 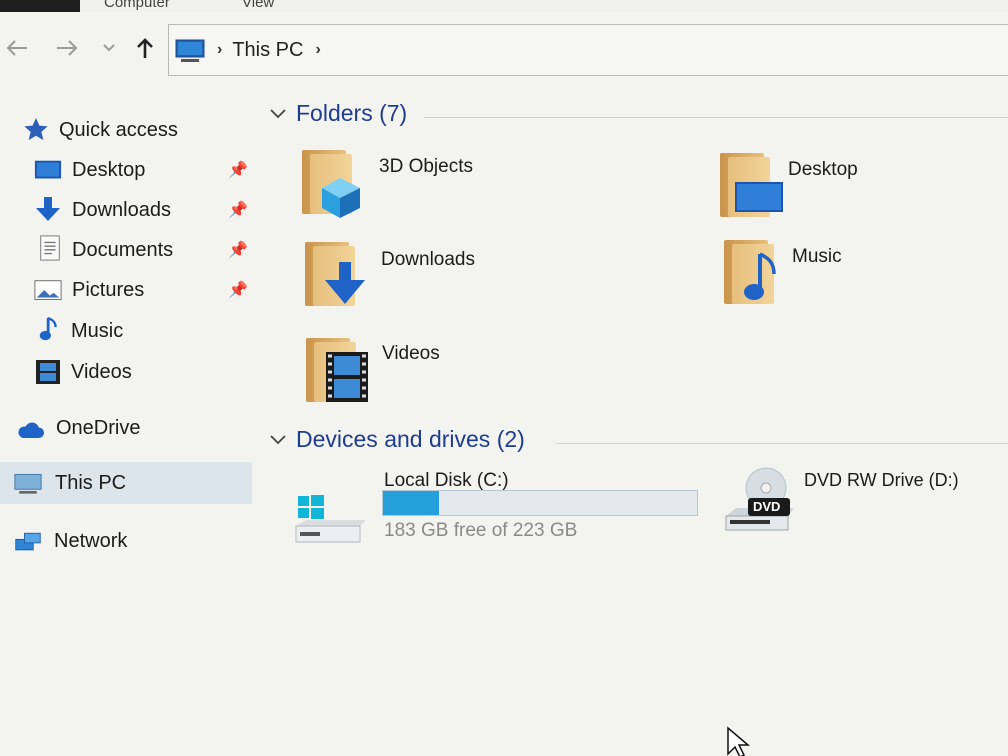 I want to click on folder-label-3d-objects: 3D Objects, so click(x=426, y=166).